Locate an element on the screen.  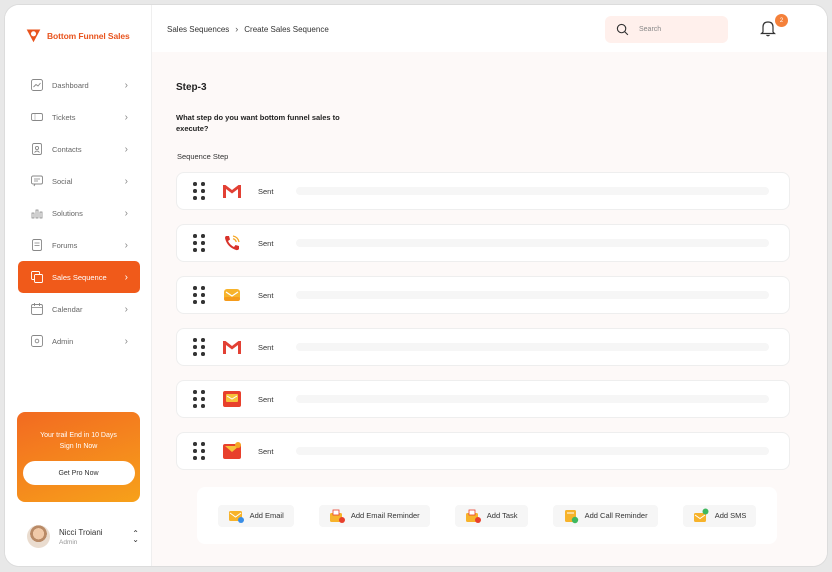
add-email-button: Add Email is located at coordinates (255, 515).